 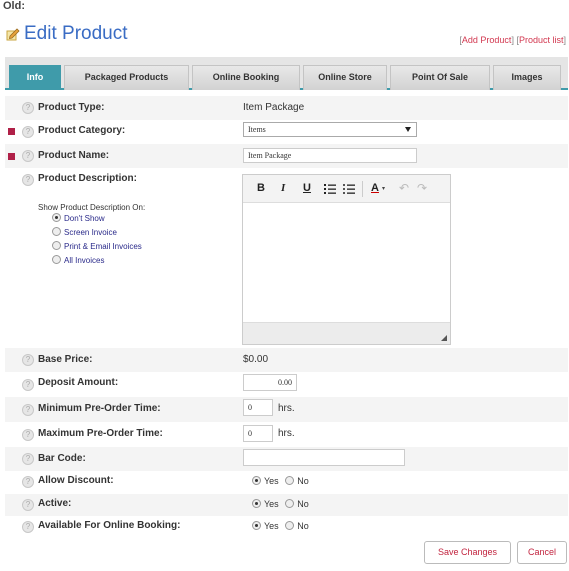 I want to click on title-links: [Add Product] [Product list], so click(x=512, y=40).